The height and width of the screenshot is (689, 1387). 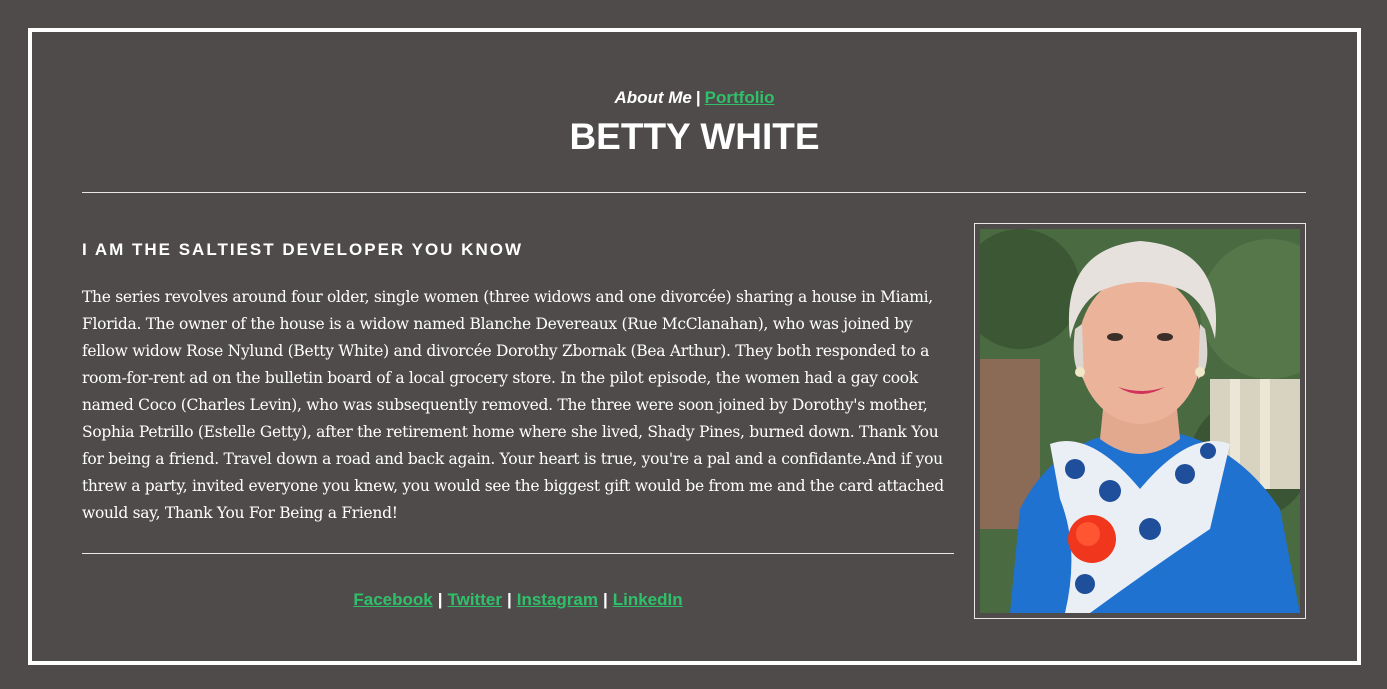 What do you see at coordinates (557, 599) in the screenshot?
I see `instagram-link: Instagram` at bounding box center [557, 599].